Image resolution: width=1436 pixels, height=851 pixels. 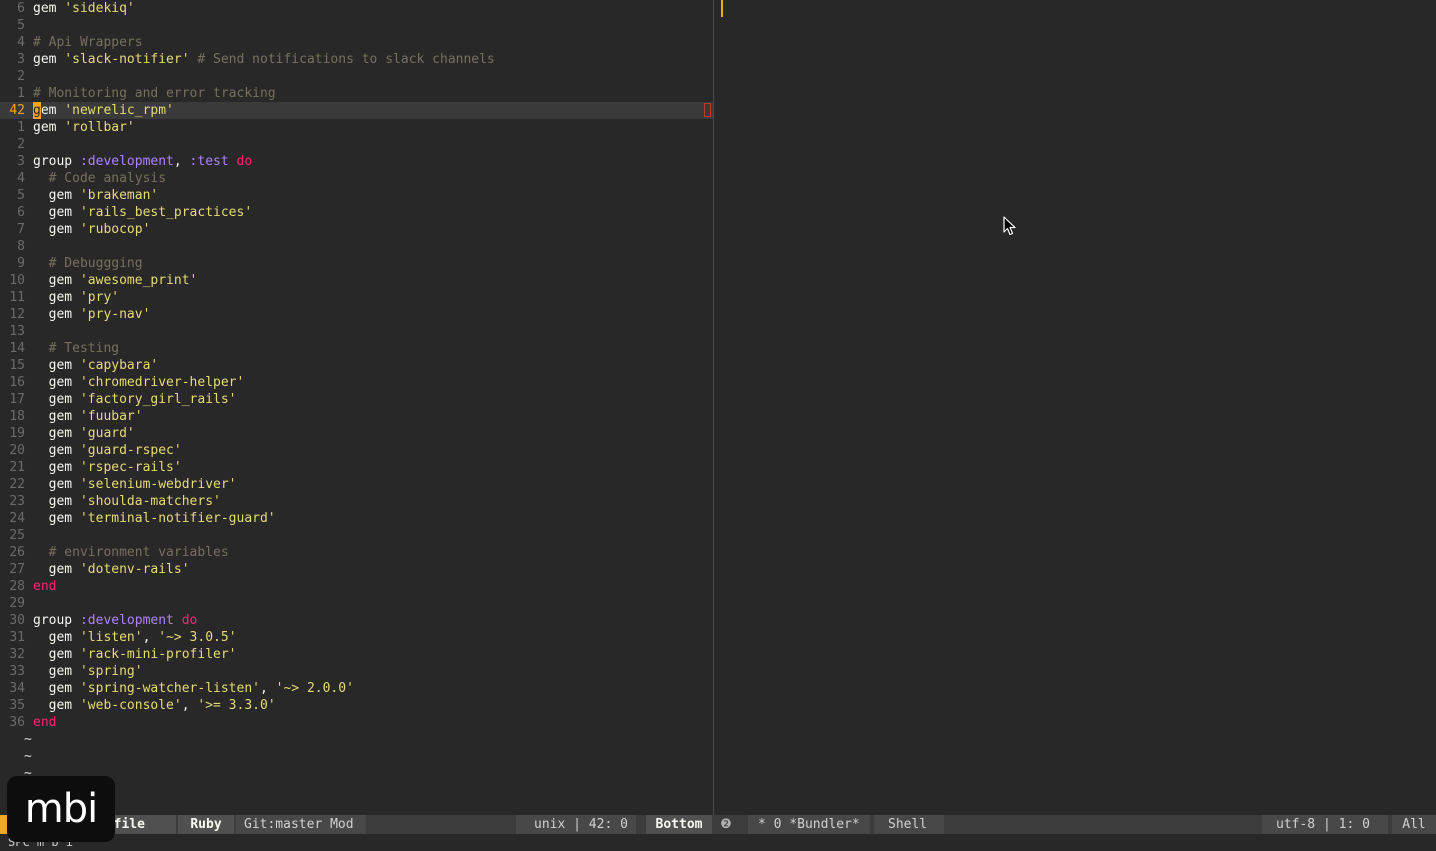 I want to click on code-line: 18 gem 'fuubar', so click(x=356, y=416).